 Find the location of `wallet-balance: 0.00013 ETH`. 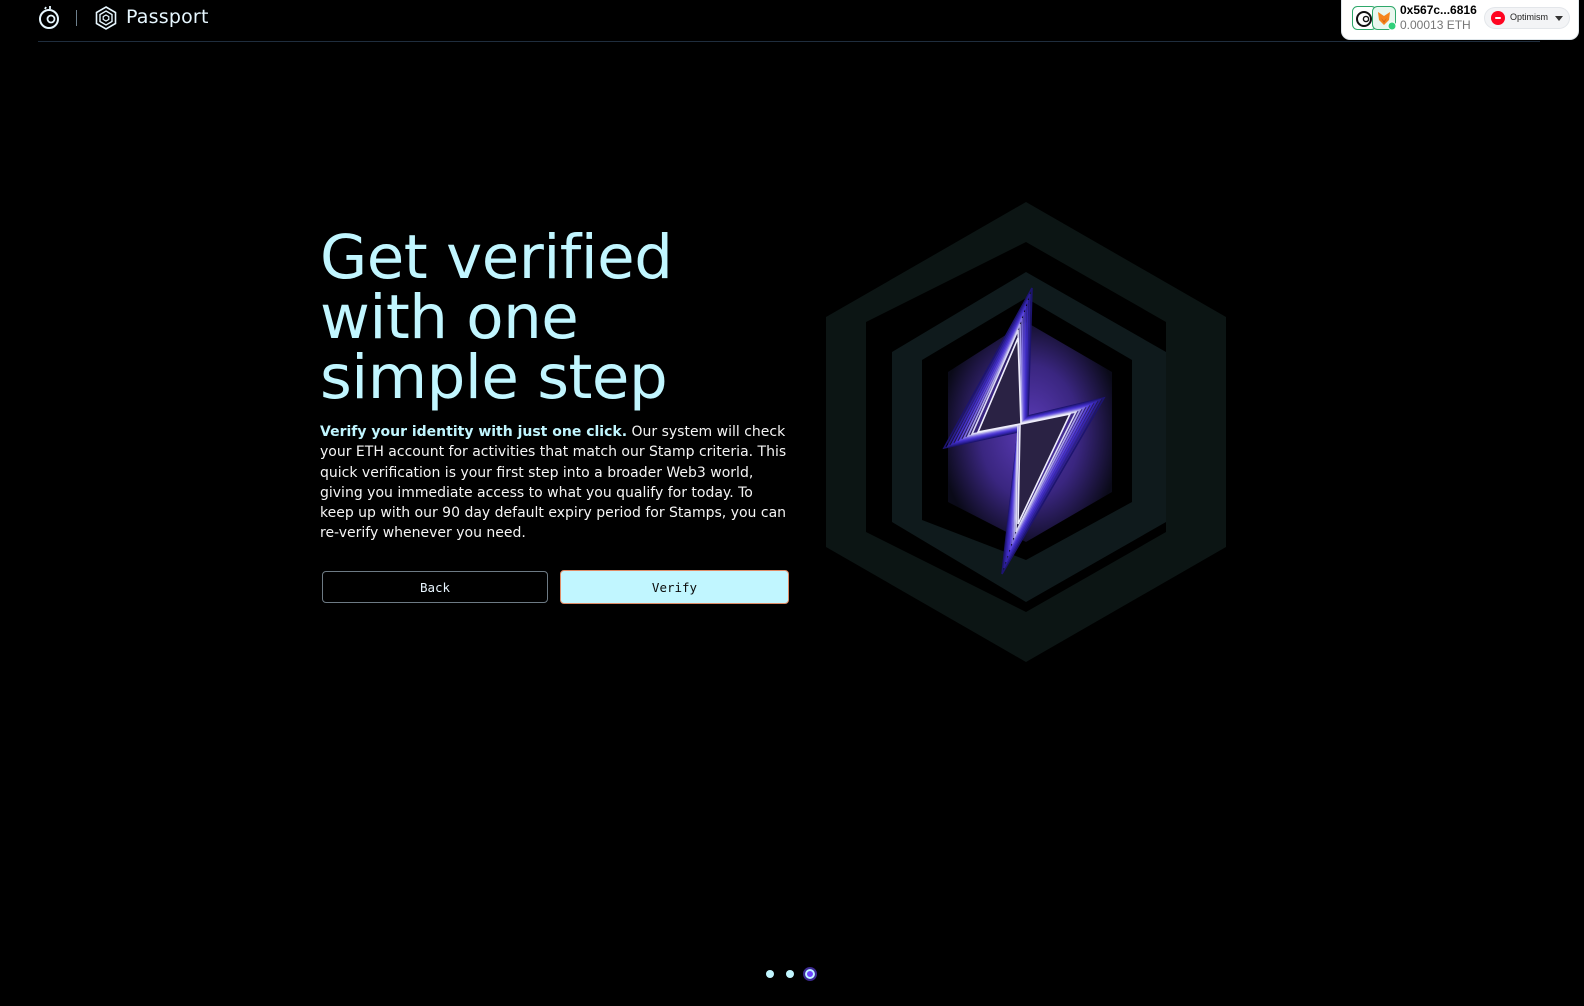

wallet-balance: 0.00013 ETH is located at coordinates (1435, 25).